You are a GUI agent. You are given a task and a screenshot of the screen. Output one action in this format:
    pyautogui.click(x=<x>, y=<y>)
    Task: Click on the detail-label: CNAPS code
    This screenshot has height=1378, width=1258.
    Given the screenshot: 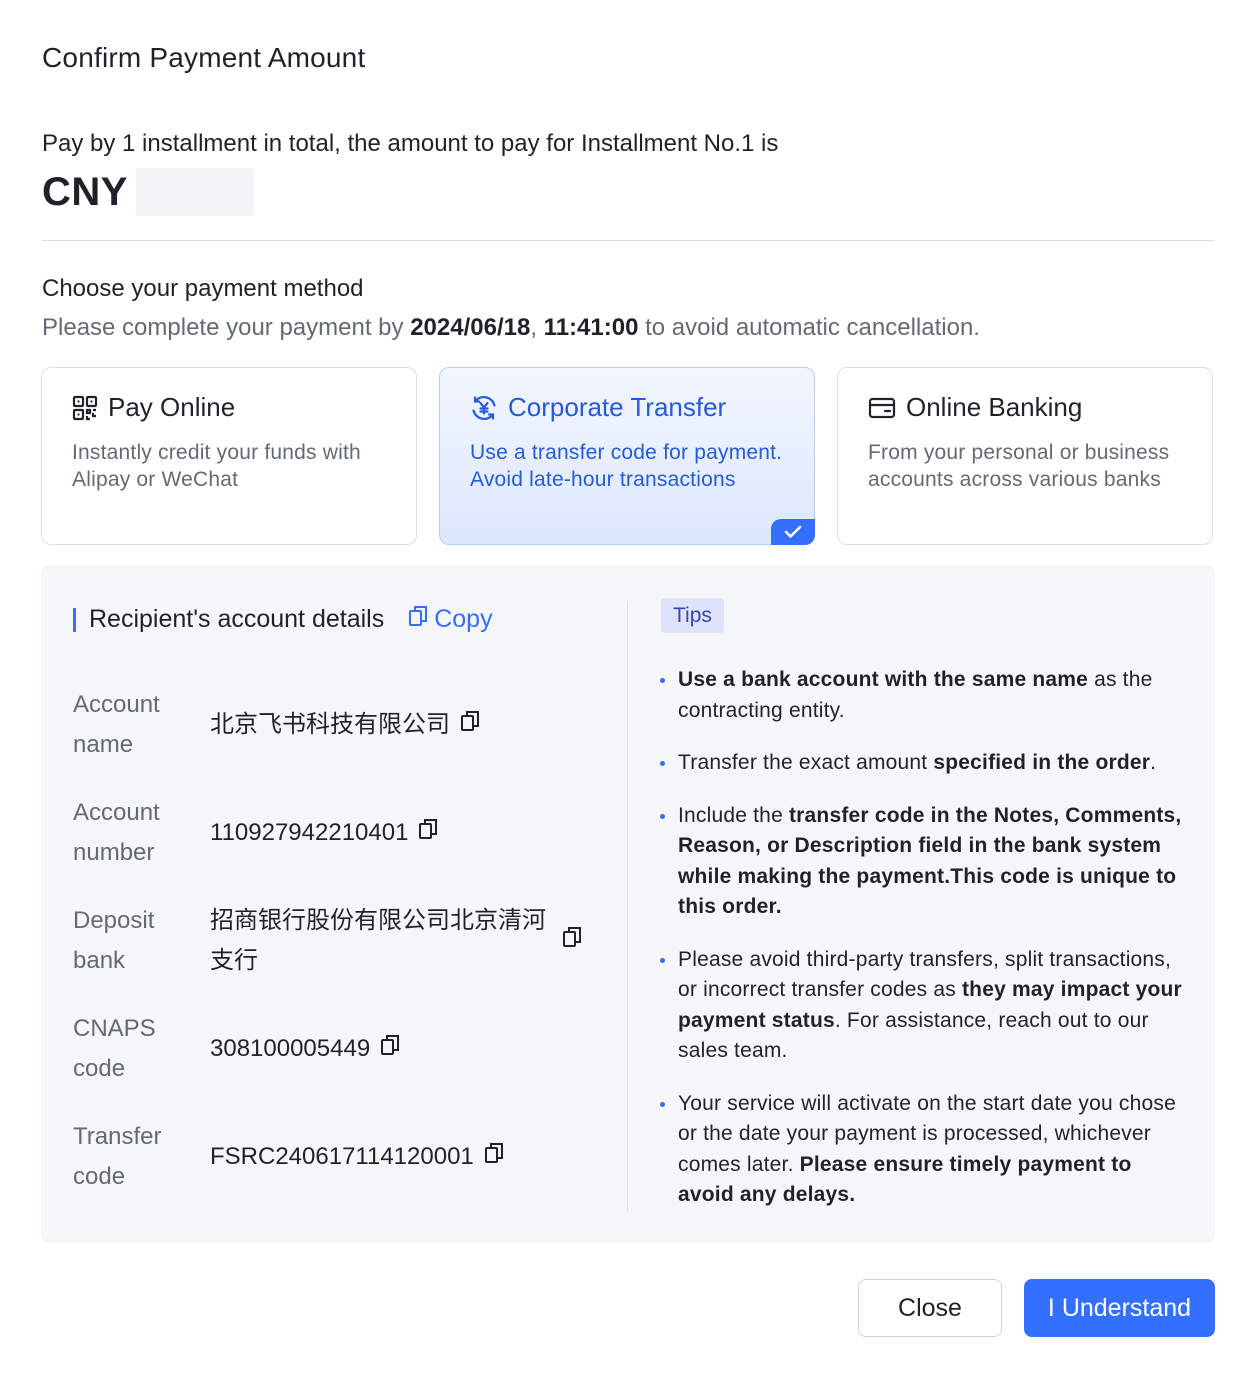 What is the action you would take?
    pyautogui.click(x=114, y=1048)
    